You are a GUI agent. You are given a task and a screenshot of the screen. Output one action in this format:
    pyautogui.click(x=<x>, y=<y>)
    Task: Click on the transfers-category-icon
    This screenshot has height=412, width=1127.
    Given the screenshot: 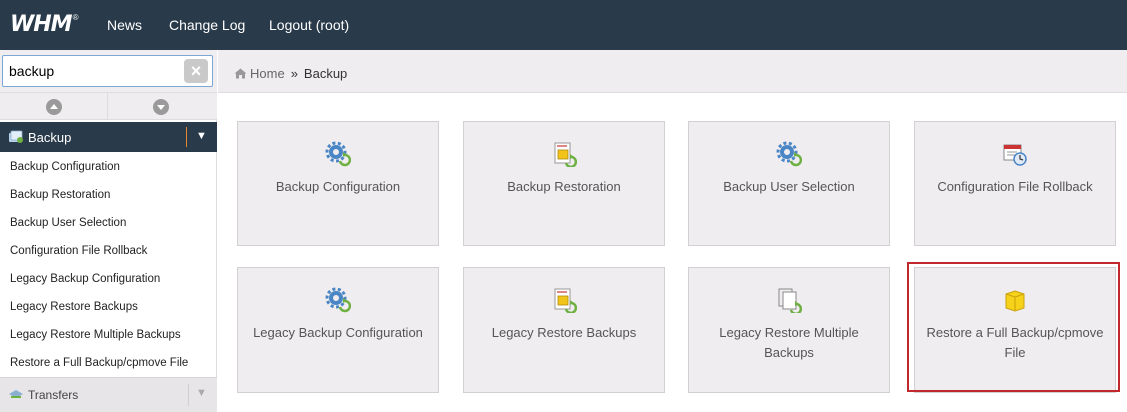 What is the action you would take?
    pyautogui.click(x=16, y=394)
    